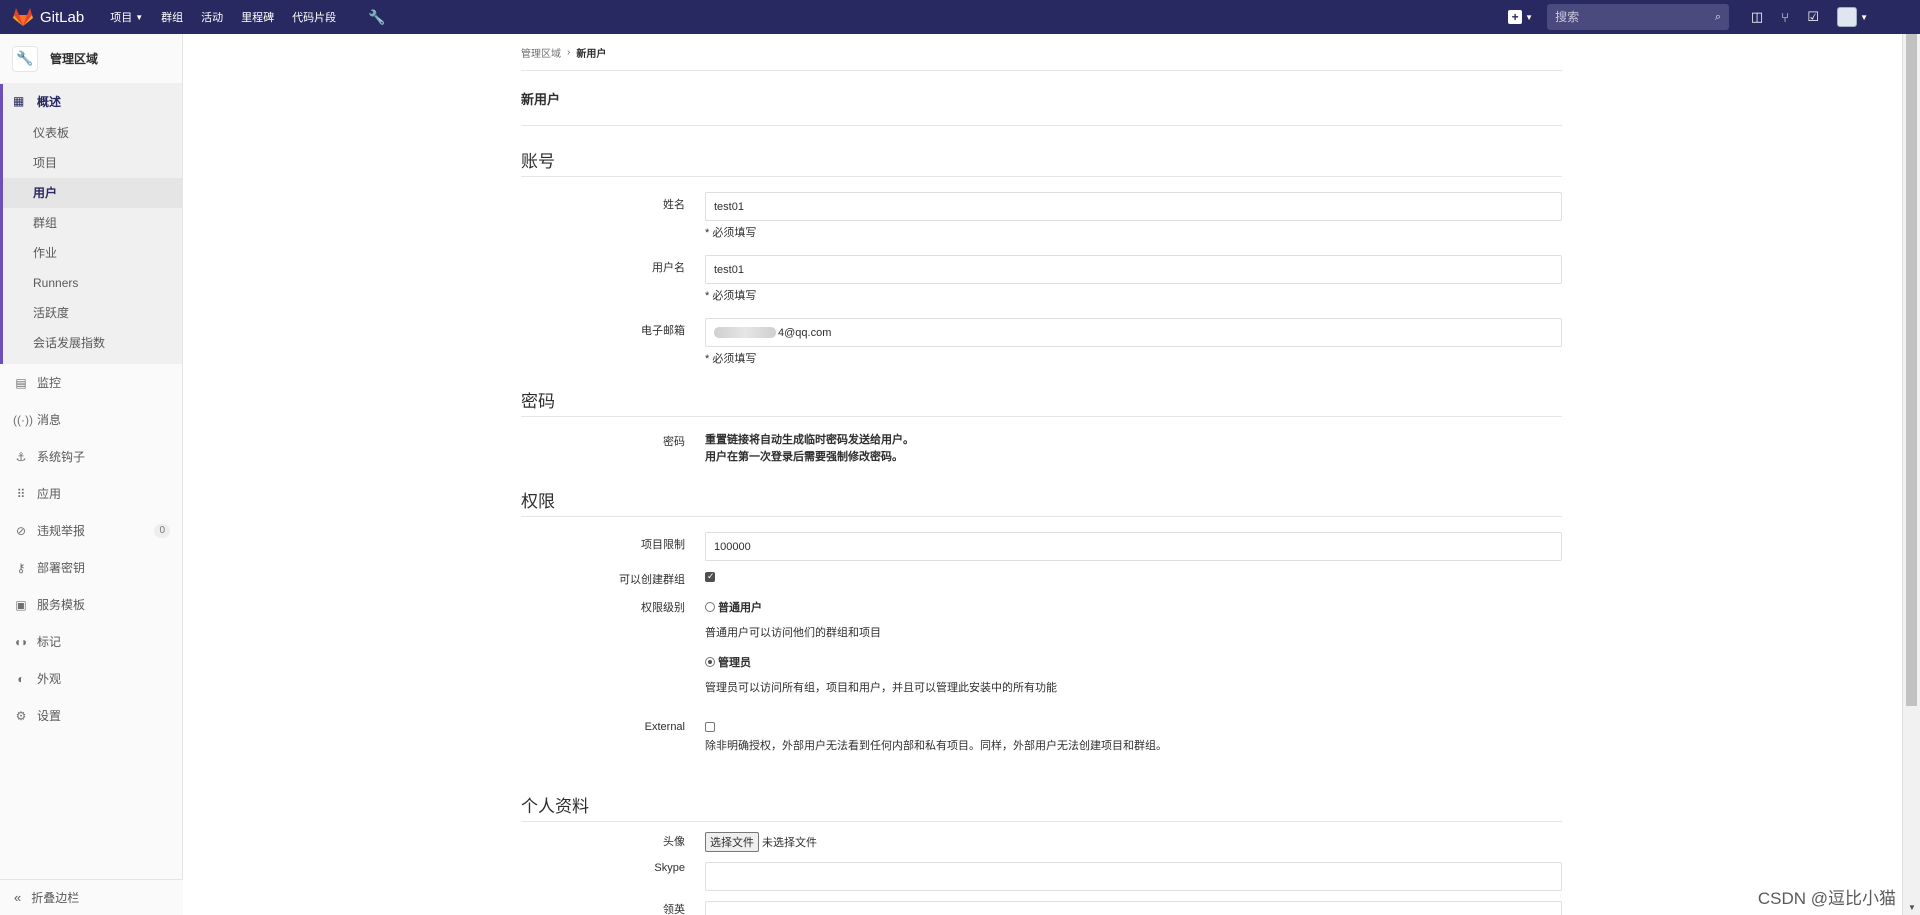 Image resolution: width=1920 pixels, height=915 pixels. Describe the element at coordinates (1041, 52) in the screenshot. I see `breadcrumb: 管理区域 › 新用户` at that location.